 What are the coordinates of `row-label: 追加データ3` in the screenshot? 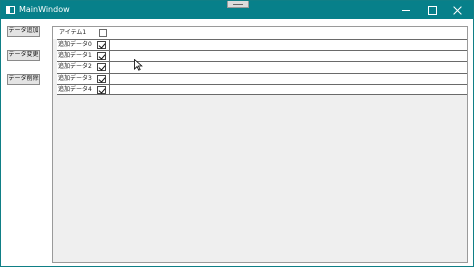 It's located at (75, 78).